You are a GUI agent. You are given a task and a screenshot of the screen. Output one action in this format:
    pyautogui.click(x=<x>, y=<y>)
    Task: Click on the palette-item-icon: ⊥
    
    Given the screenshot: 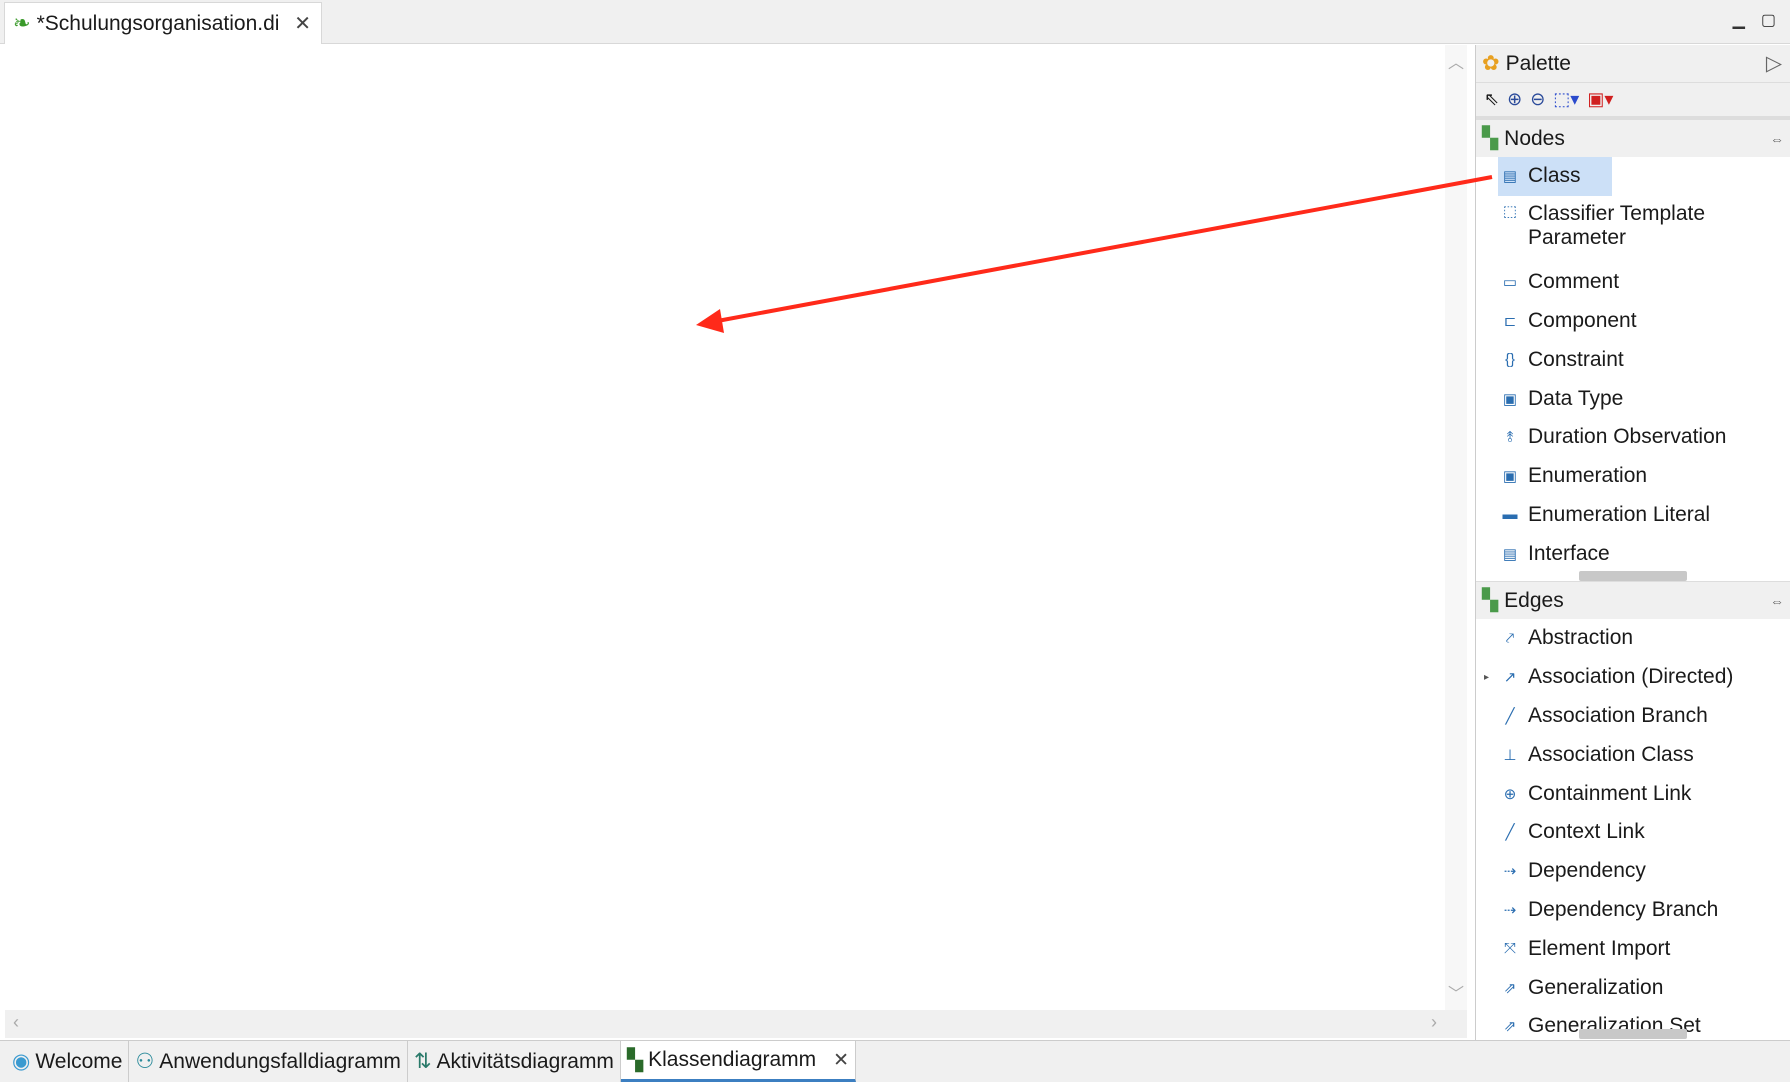 What is the action you would take?
    pyautogui.click(x=1510, y=755)
    